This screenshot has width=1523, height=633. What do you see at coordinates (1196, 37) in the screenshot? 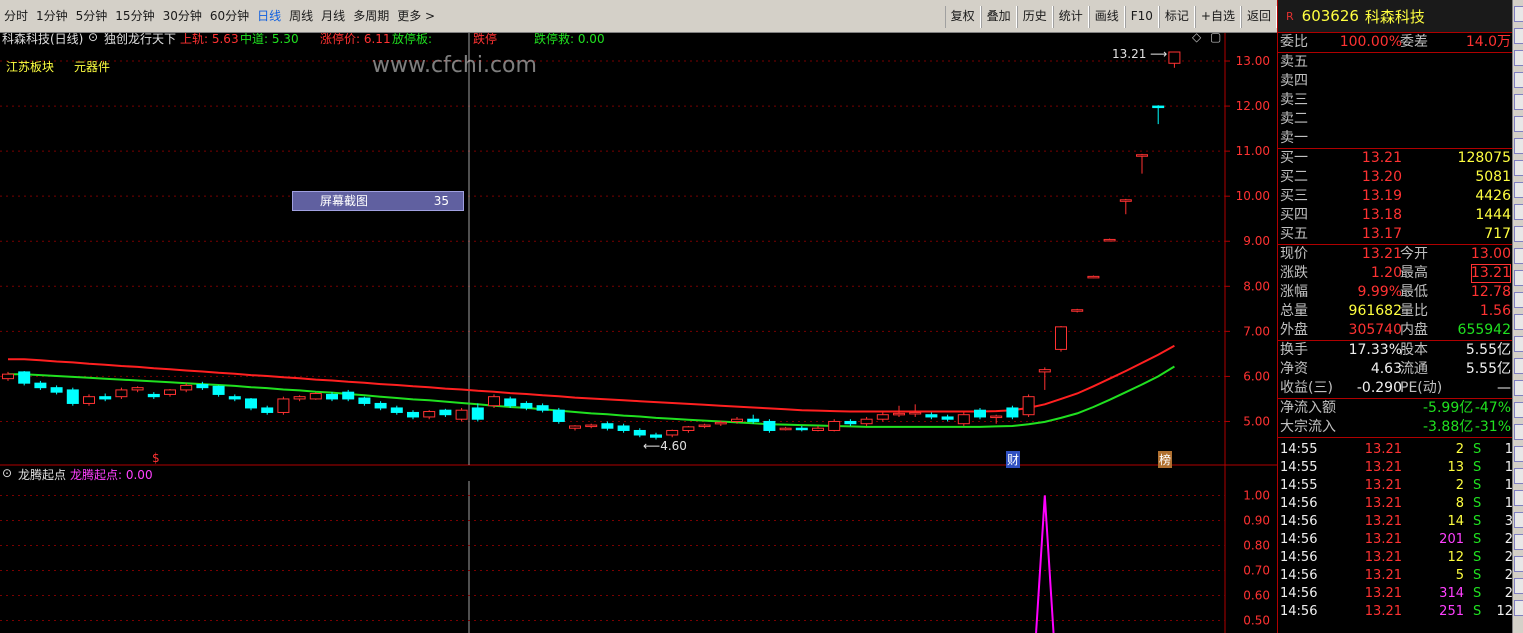
I see `diamond-icon: ◇` at bounding box center [1196, 37].